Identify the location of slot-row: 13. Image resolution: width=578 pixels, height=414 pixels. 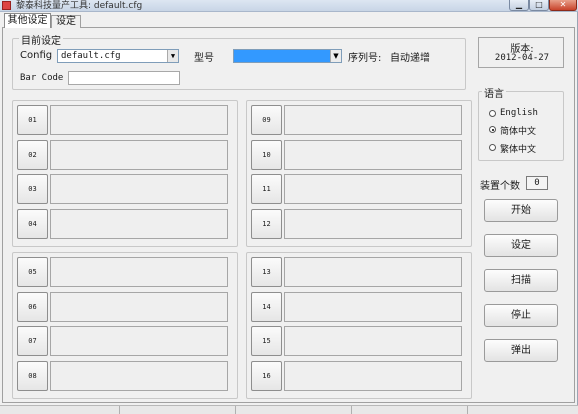
(360, 272).